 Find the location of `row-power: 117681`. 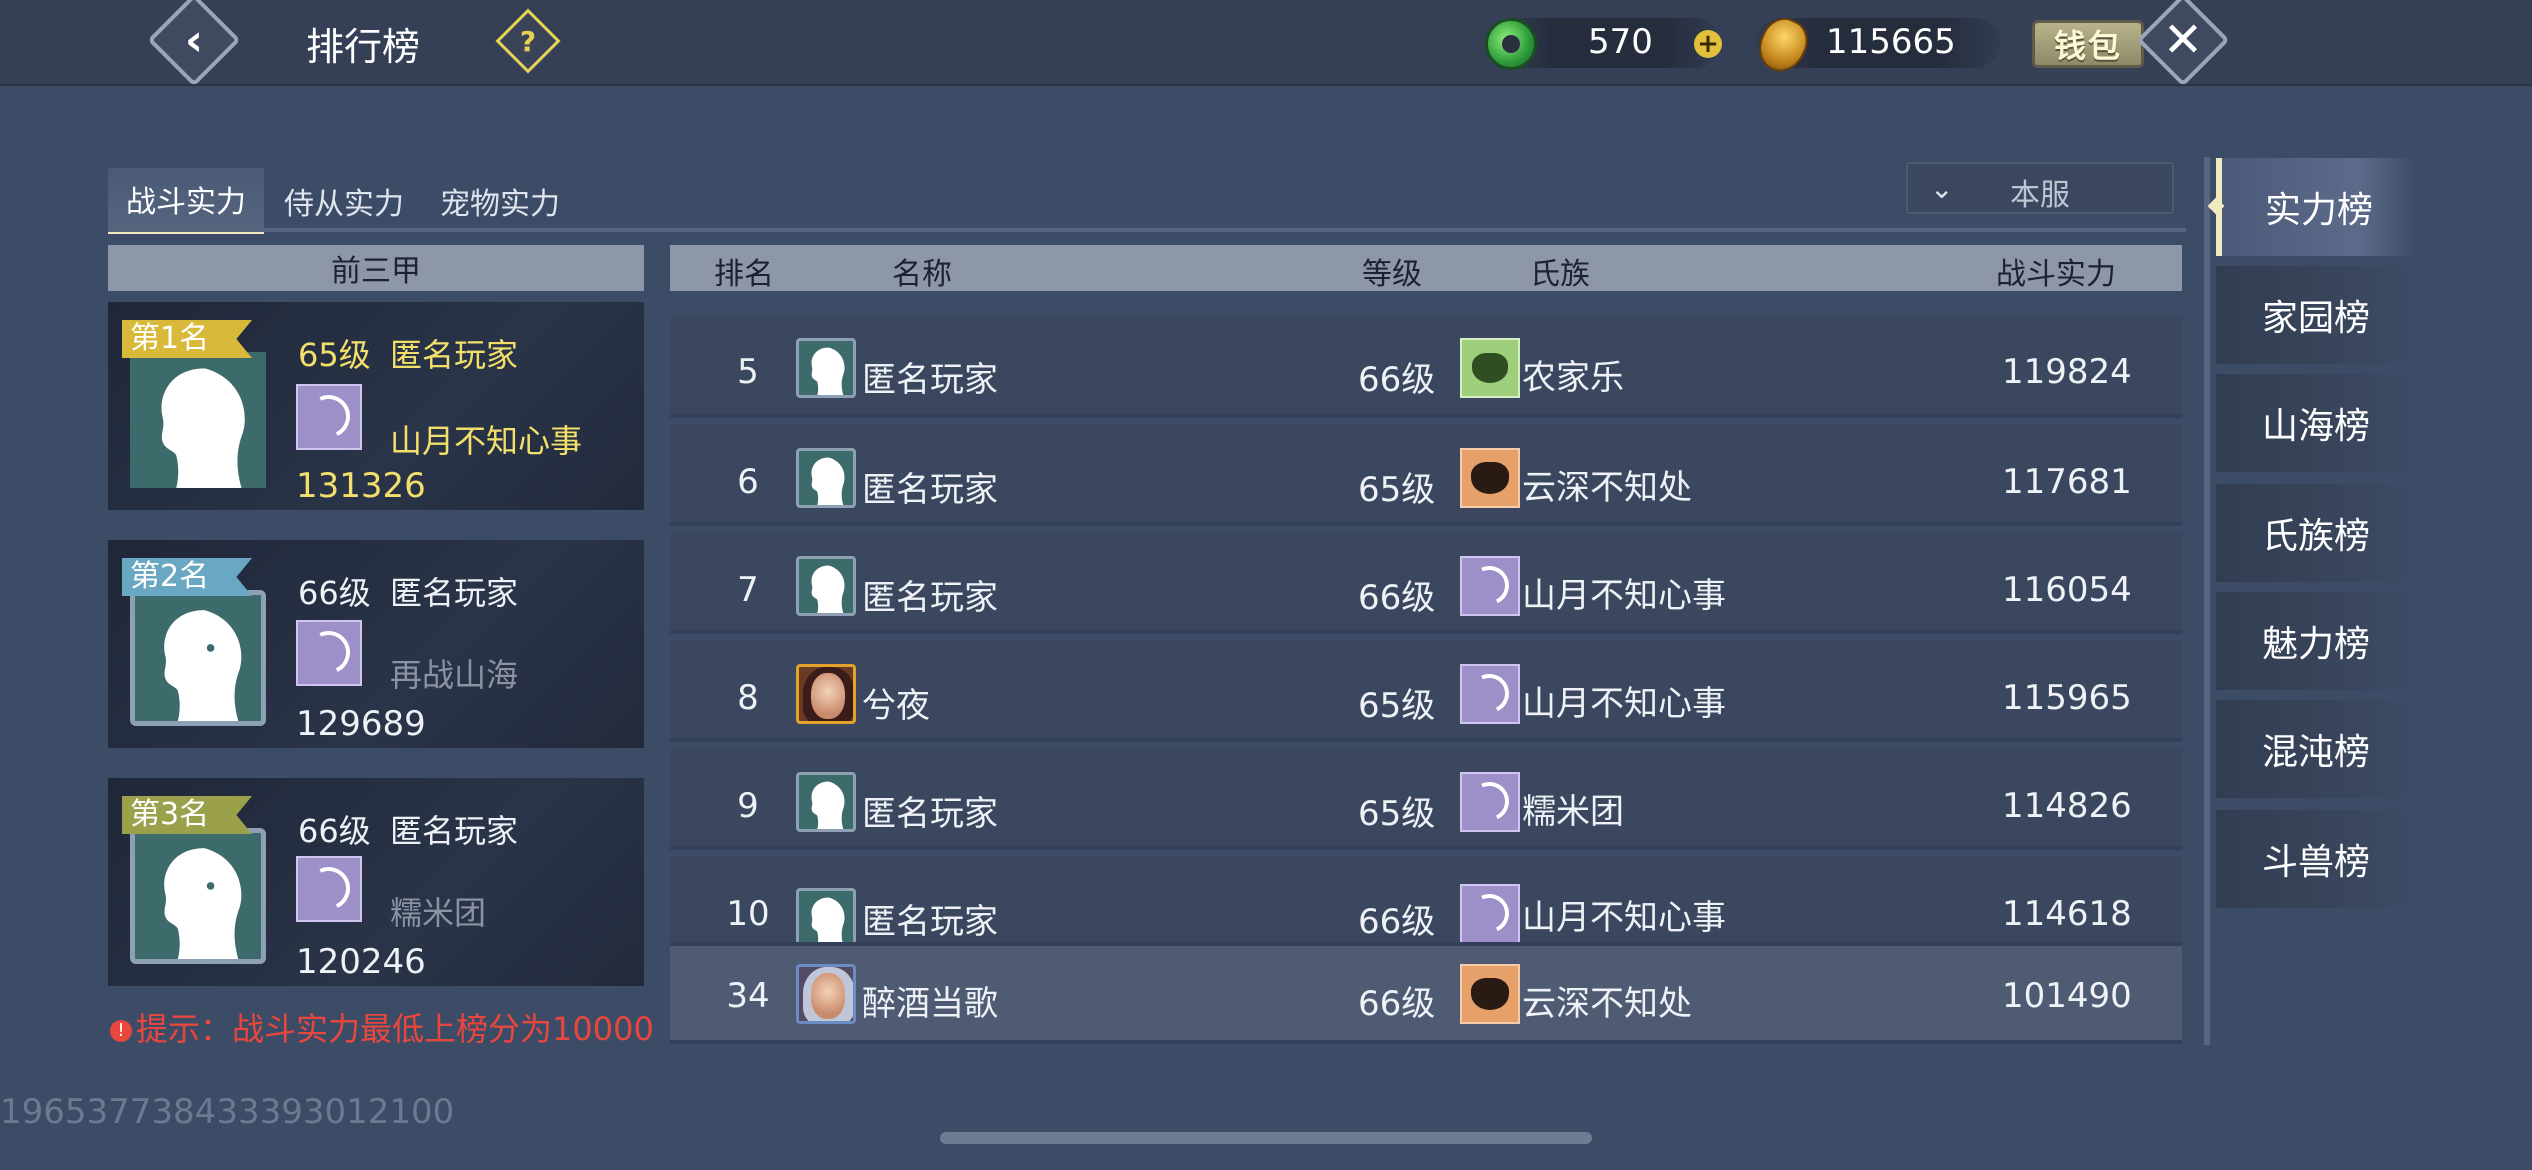

row-power: 117681 is located at coordinates (2067, 482).